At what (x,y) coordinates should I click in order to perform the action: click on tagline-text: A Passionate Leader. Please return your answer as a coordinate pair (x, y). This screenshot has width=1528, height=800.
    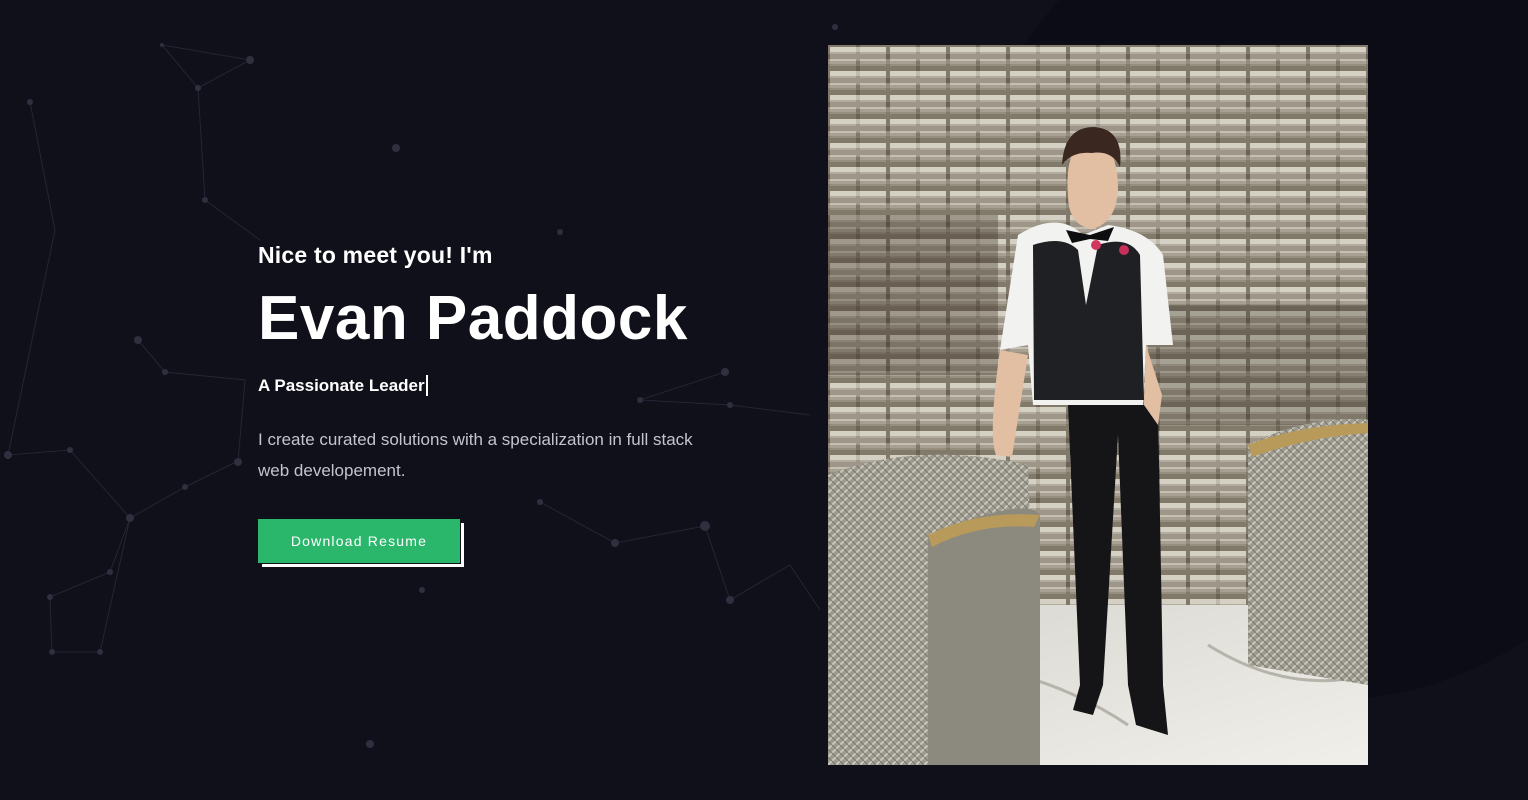
    Looking at the image, I should click on (341, 385).